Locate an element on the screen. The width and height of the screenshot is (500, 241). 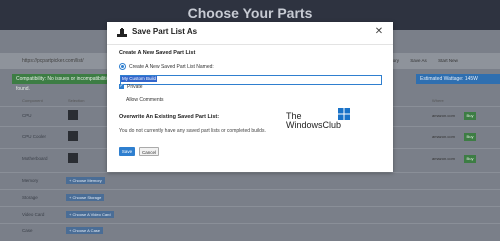
allow-comments-label: Allow Comments is located at coordinates (145, 100).